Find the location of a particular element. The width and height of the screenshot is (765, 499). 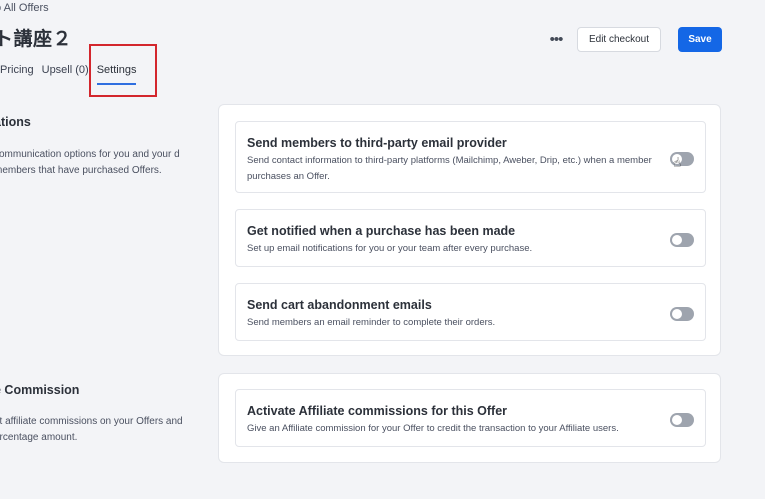

purchase-notification-toggle is located at coordinates (682, 240).